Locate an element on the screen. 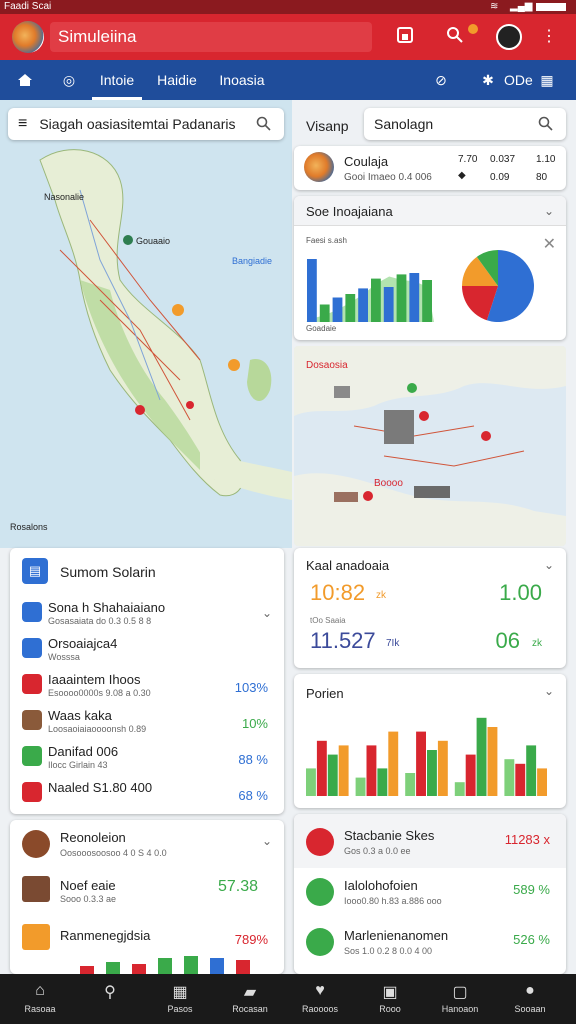 This screenshot has height=1024, width=576. left-search-icon is located at coordinates (264, 124).